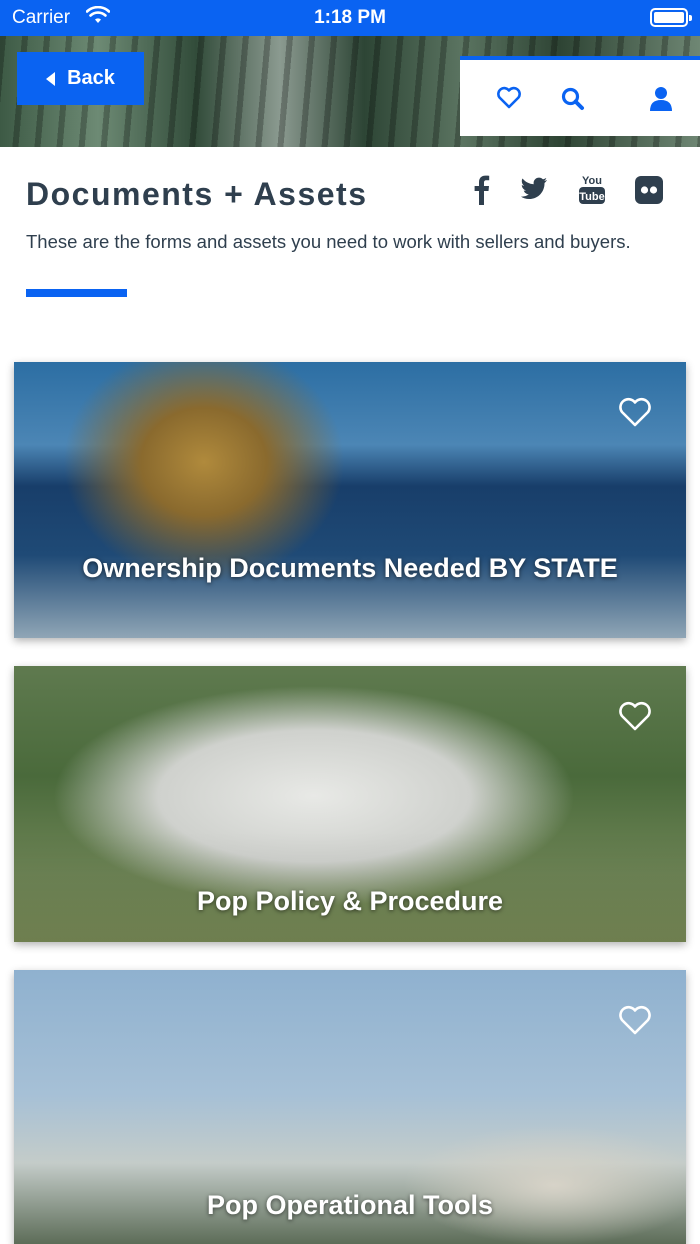 The image size is (700, 1244). What do you see at coordinates (51, 78) in the screenshot?
I see `caret-left-icon` at bounding box center [51, 78].